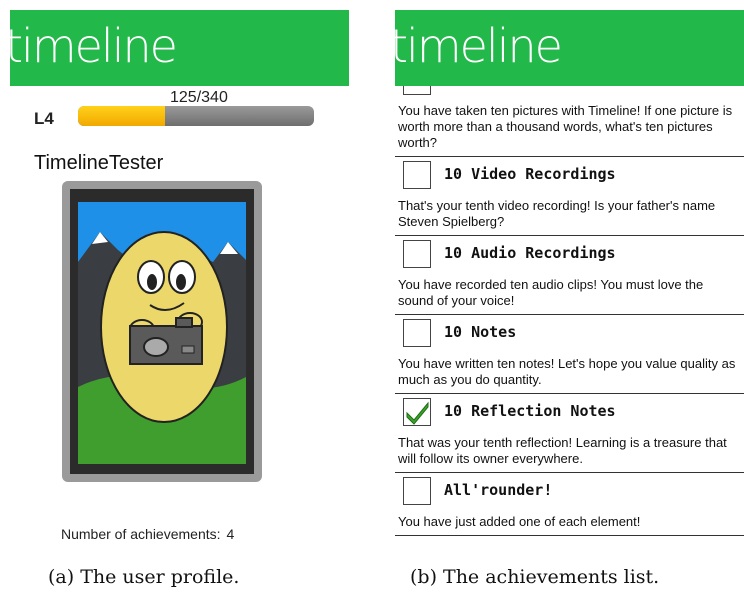 This screenshot has width=744, height=596. I want to click on divider, so click(569, 535).